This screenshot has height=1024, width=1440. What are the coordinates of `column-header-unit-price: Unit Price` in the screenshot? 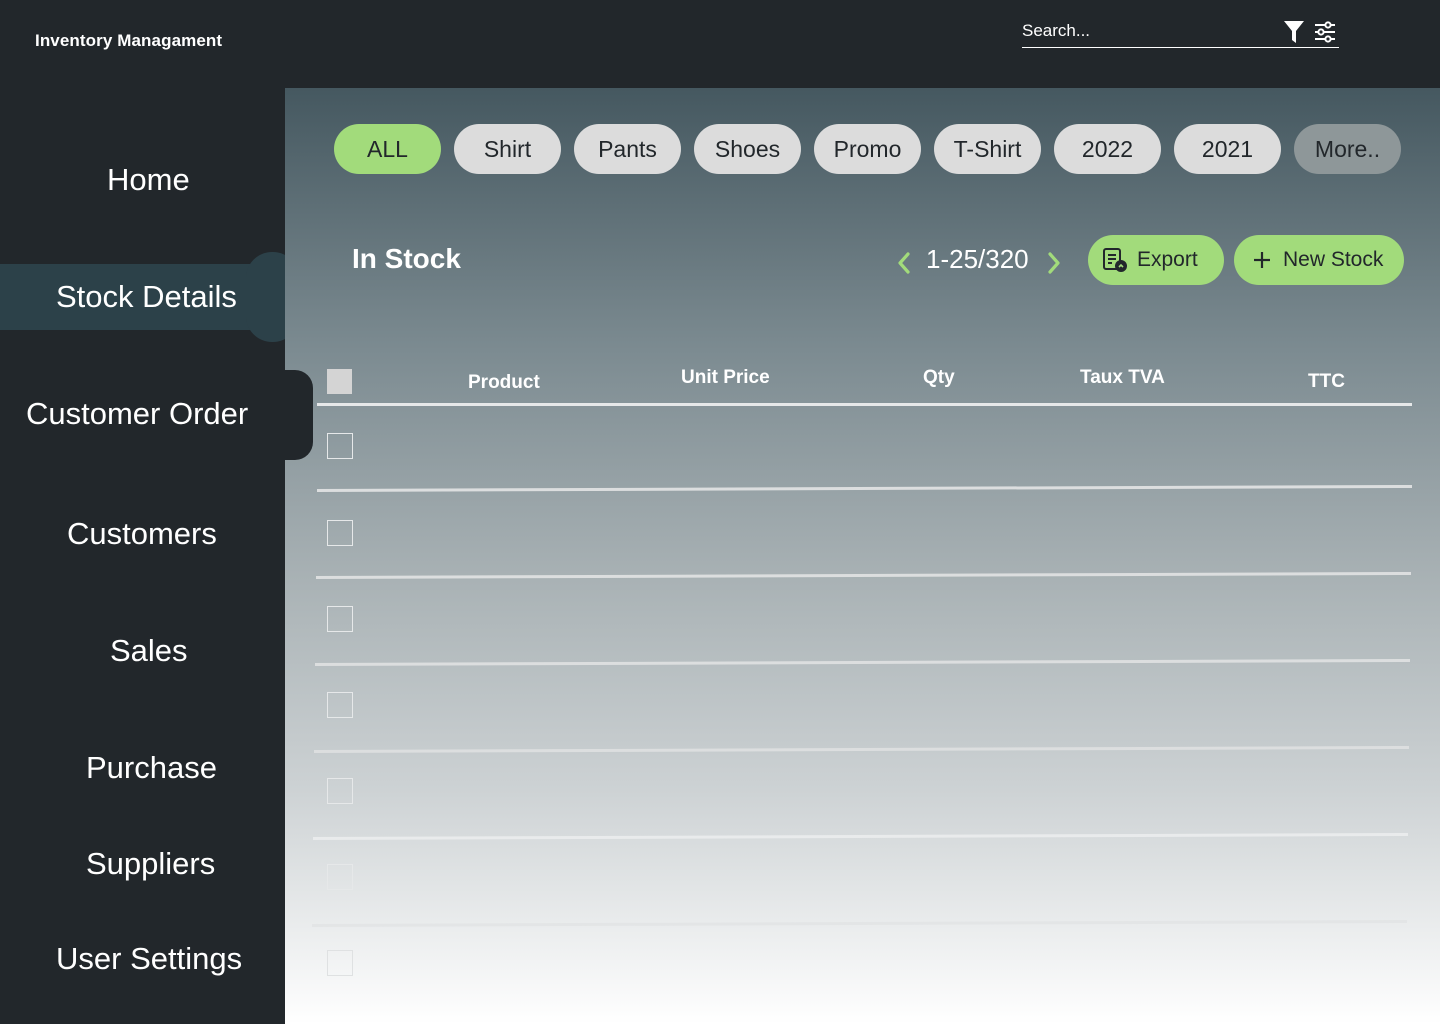 It's located at (725, 378).